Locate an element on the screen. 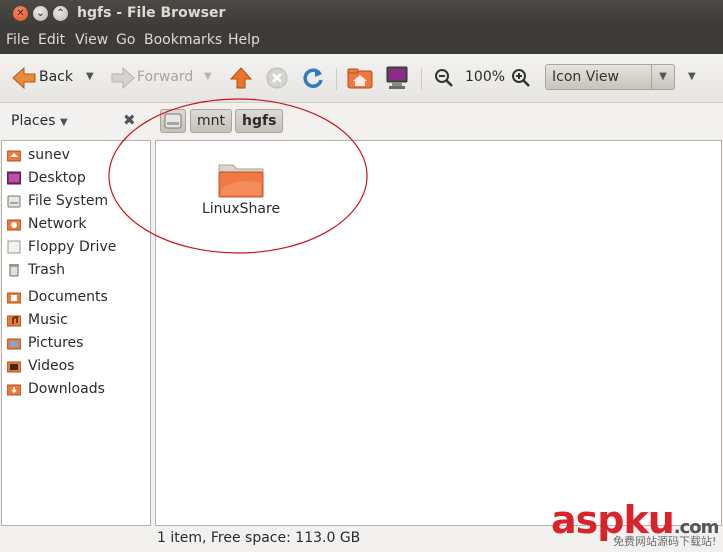  menu-edit: Edit is located at coordinates (51, 40).